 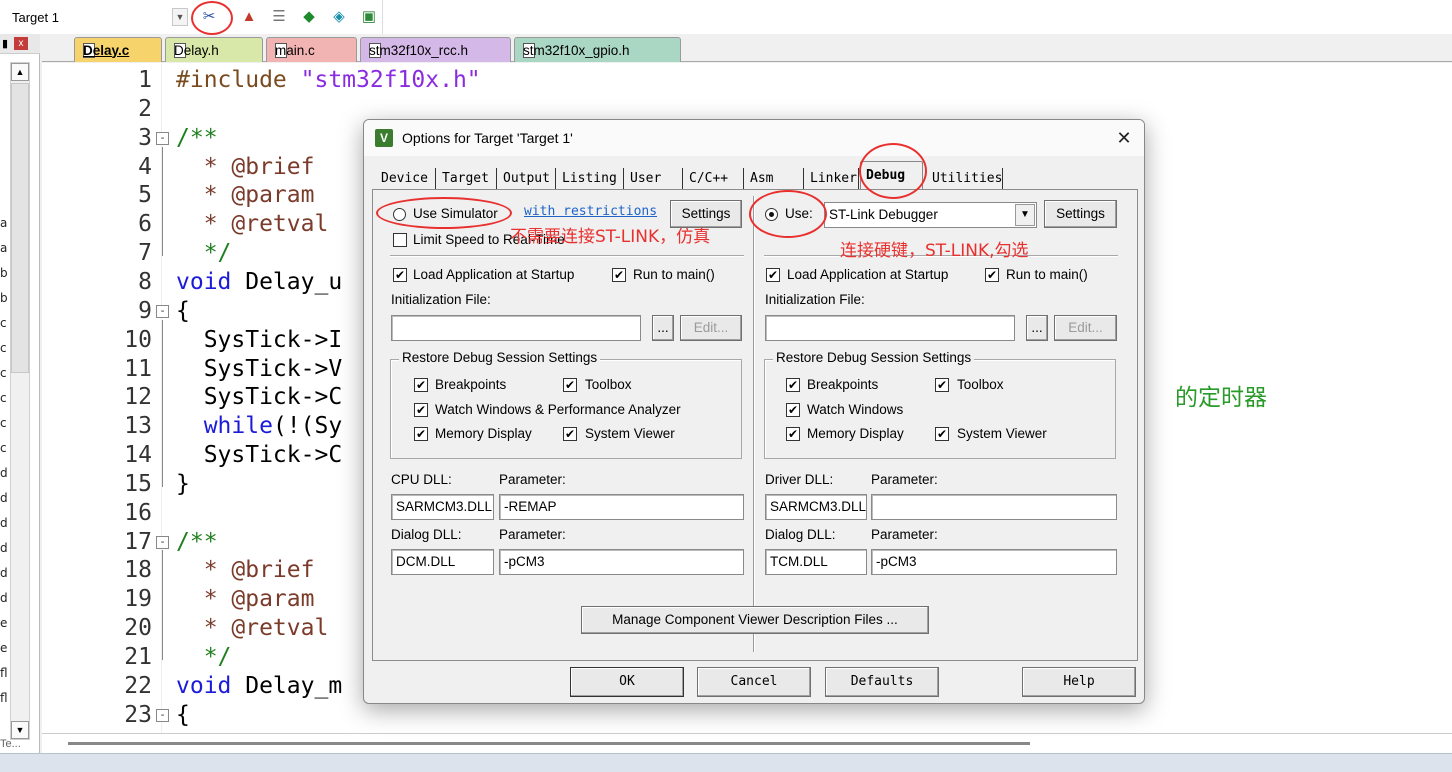 I want to click on memory-display-checkbox-right: ✔, so click(x=793, y=434).